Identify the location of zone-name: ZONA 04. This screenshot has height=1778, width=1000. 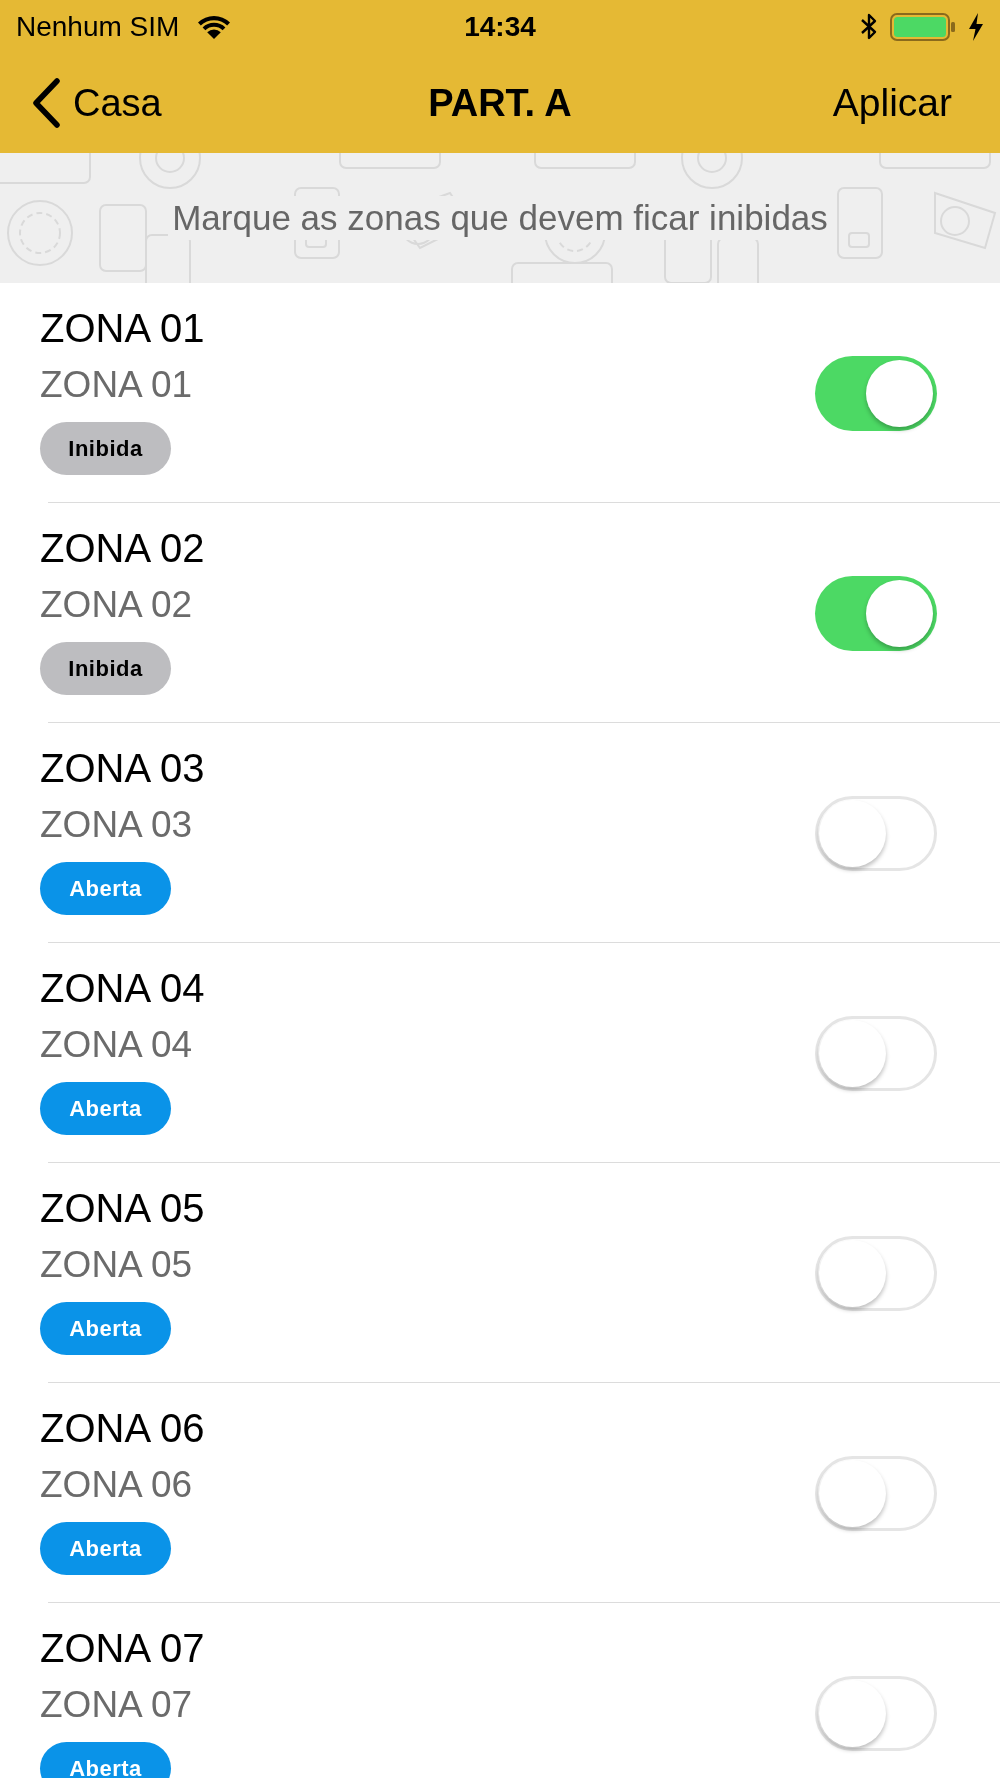
(122, 988).